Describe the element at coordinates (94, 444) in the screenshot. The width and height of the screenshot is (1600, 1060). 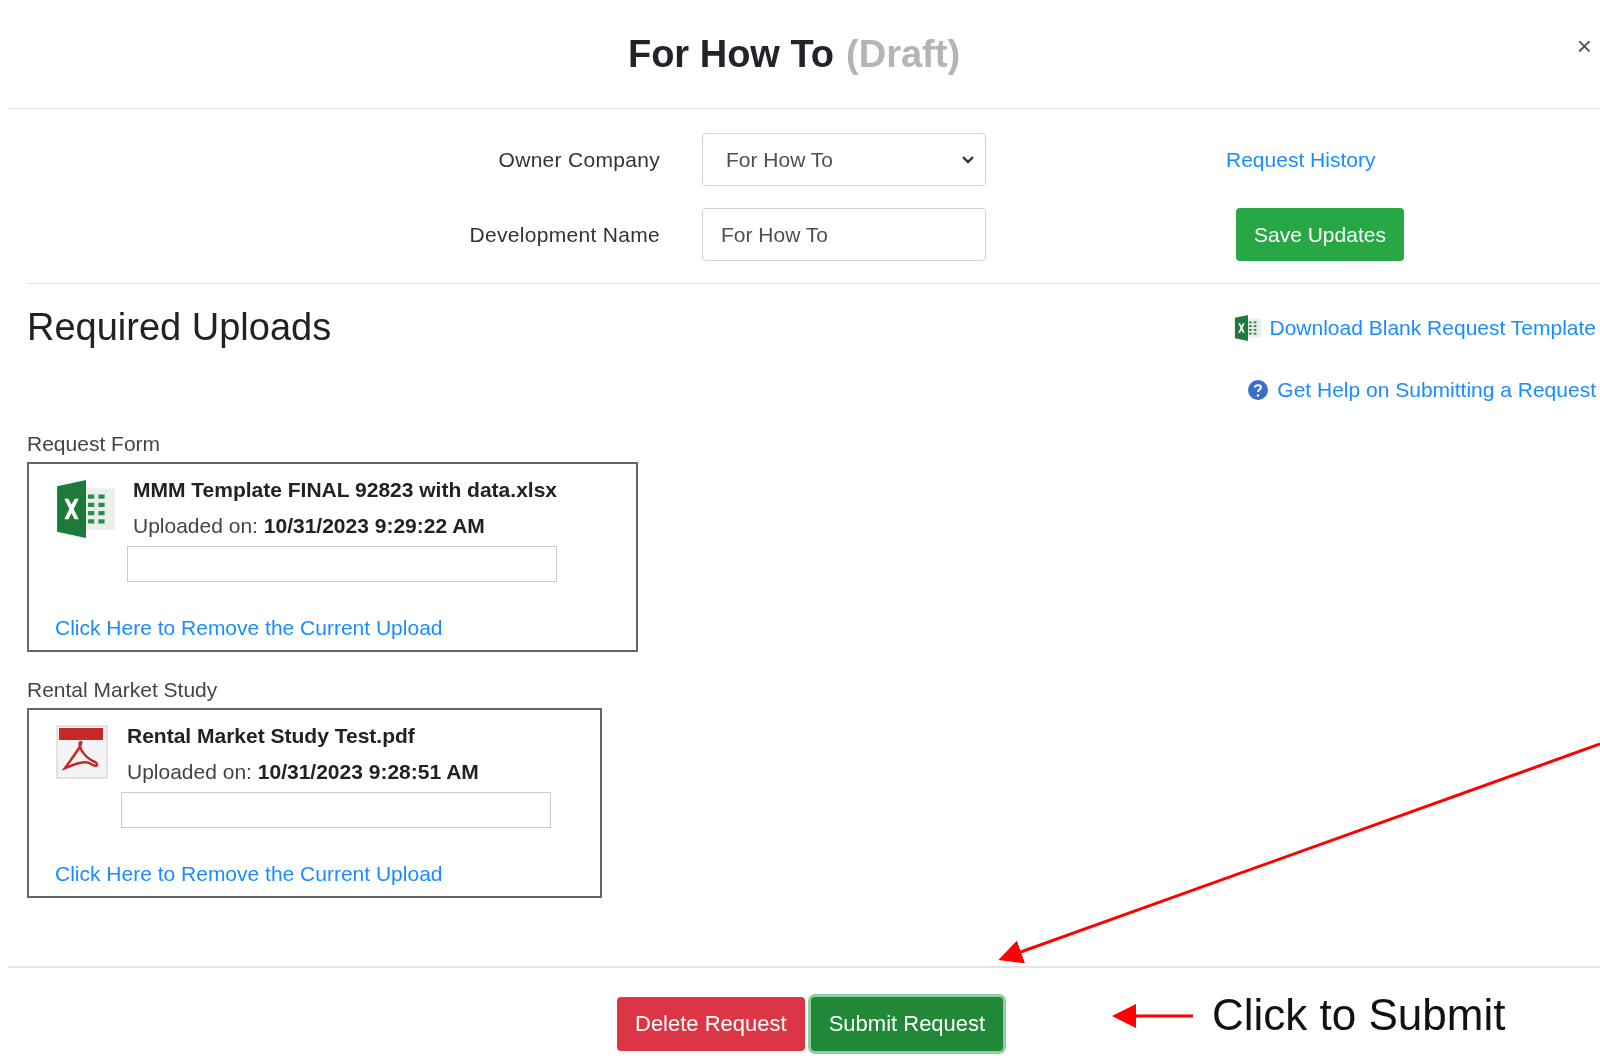
I see `upload-label: Request Form` at that location.